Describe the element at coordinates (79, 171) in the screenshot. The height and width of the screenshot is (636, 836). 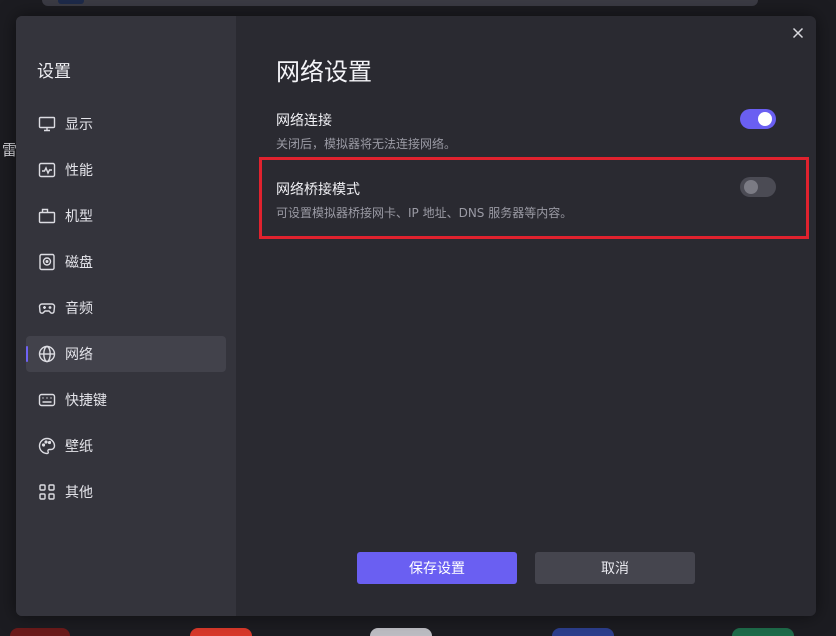
I see `sidebar-item-label: 性能` at that location.